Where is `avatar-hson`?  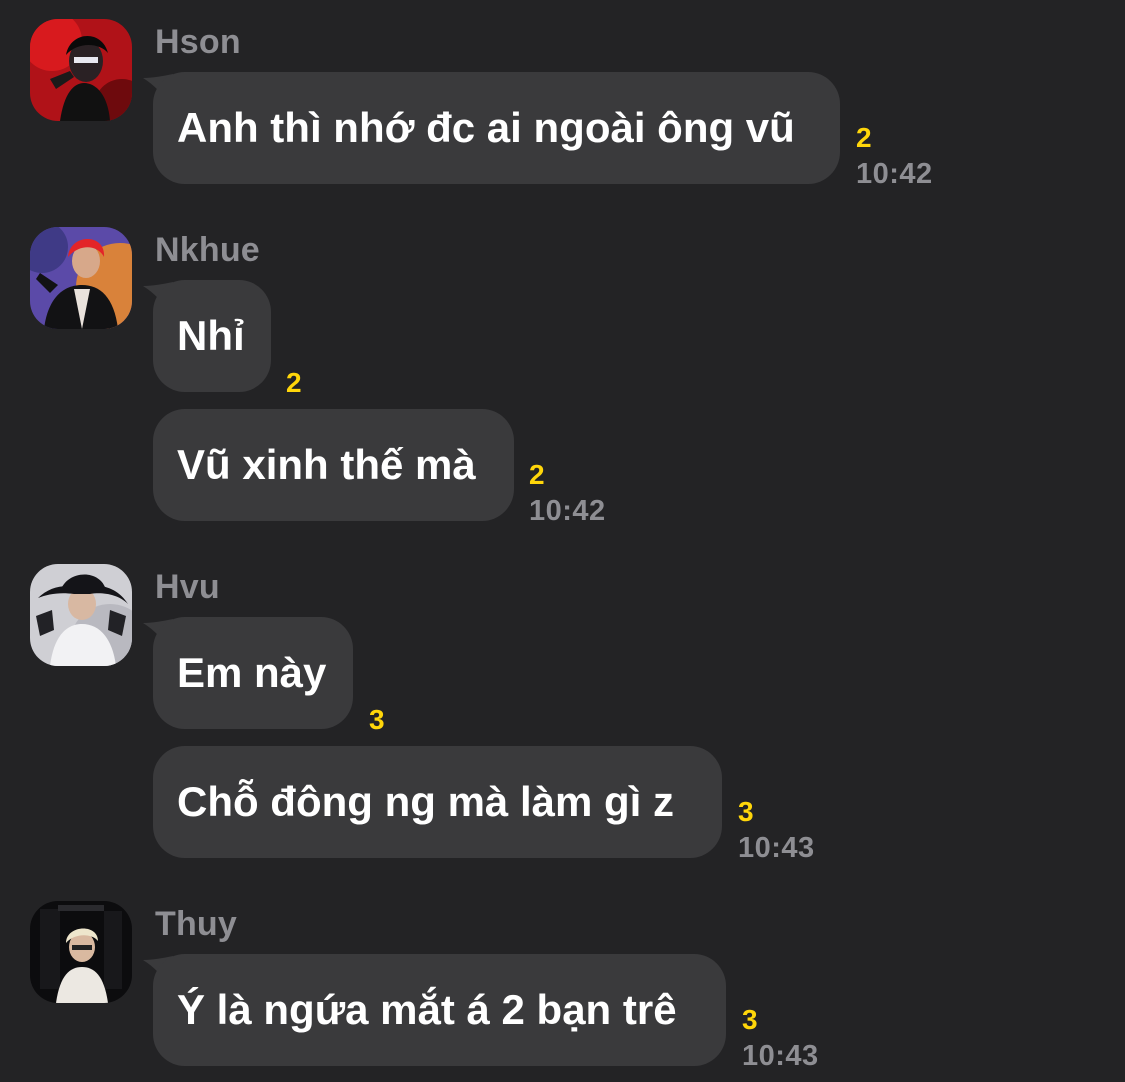 avatar-hson is located at coordinates (81, 70).